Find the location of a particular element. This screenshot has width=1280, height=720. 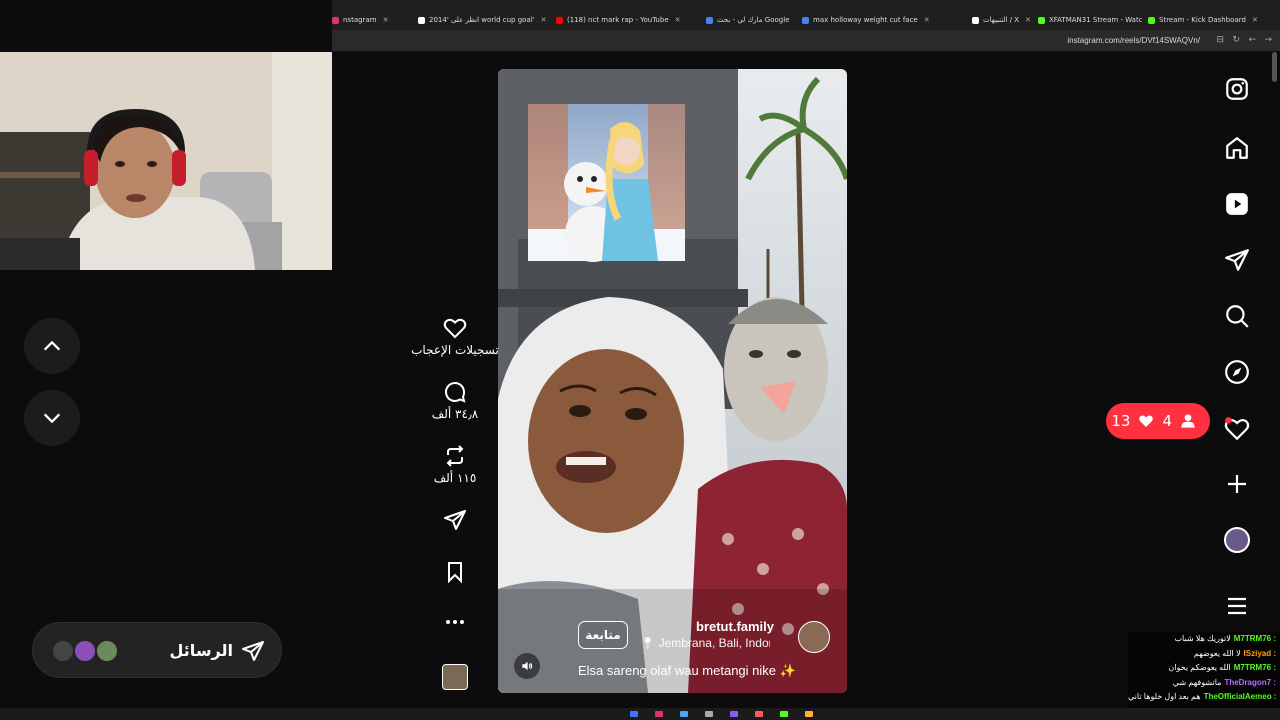

more-options-button is located at coordinates (455, 622).